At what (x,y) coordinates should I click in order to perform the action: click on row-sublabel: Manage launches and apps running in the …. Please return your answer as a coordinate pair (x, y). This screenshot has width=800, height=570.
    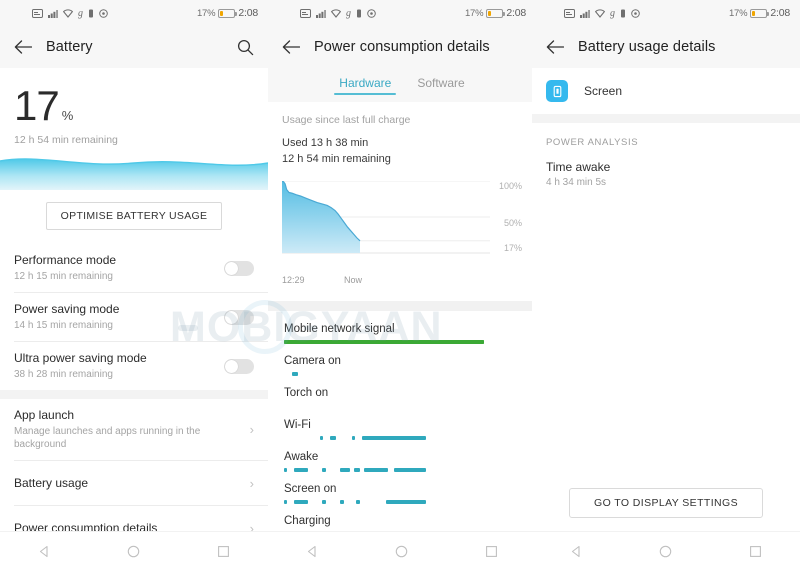
    Looking at the image, I should click on (107, 438).